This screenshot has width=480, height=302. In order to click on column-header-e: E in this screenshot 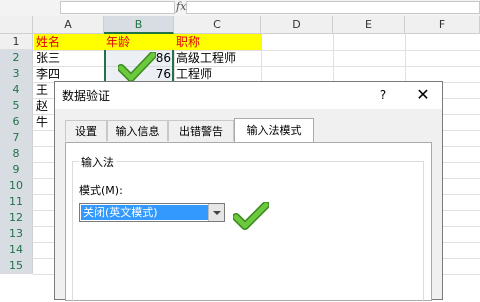, I will do `click(369, 25)`.